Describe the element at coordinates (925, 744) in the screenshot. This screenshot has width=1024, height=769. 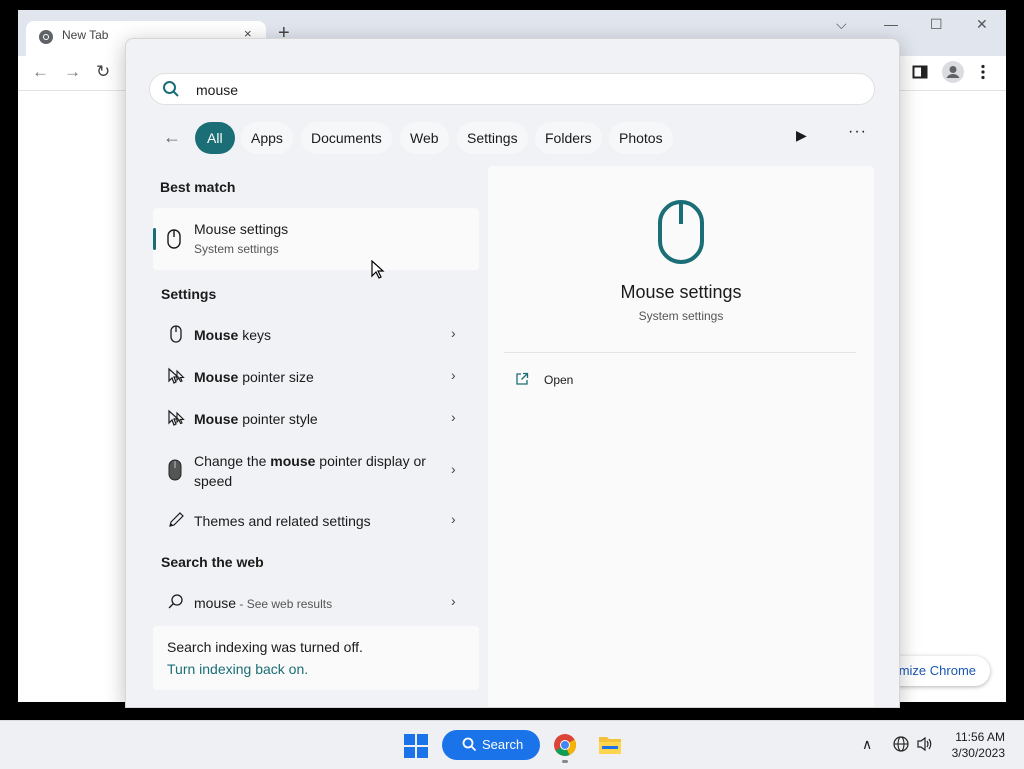
I see `volume-icon` at that location.